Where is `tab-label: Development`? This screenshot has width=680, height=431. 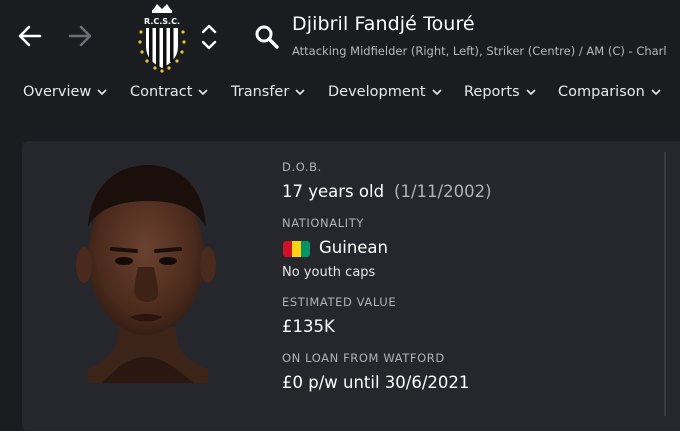 tab-label: Development is located at coordinates (377, 92).